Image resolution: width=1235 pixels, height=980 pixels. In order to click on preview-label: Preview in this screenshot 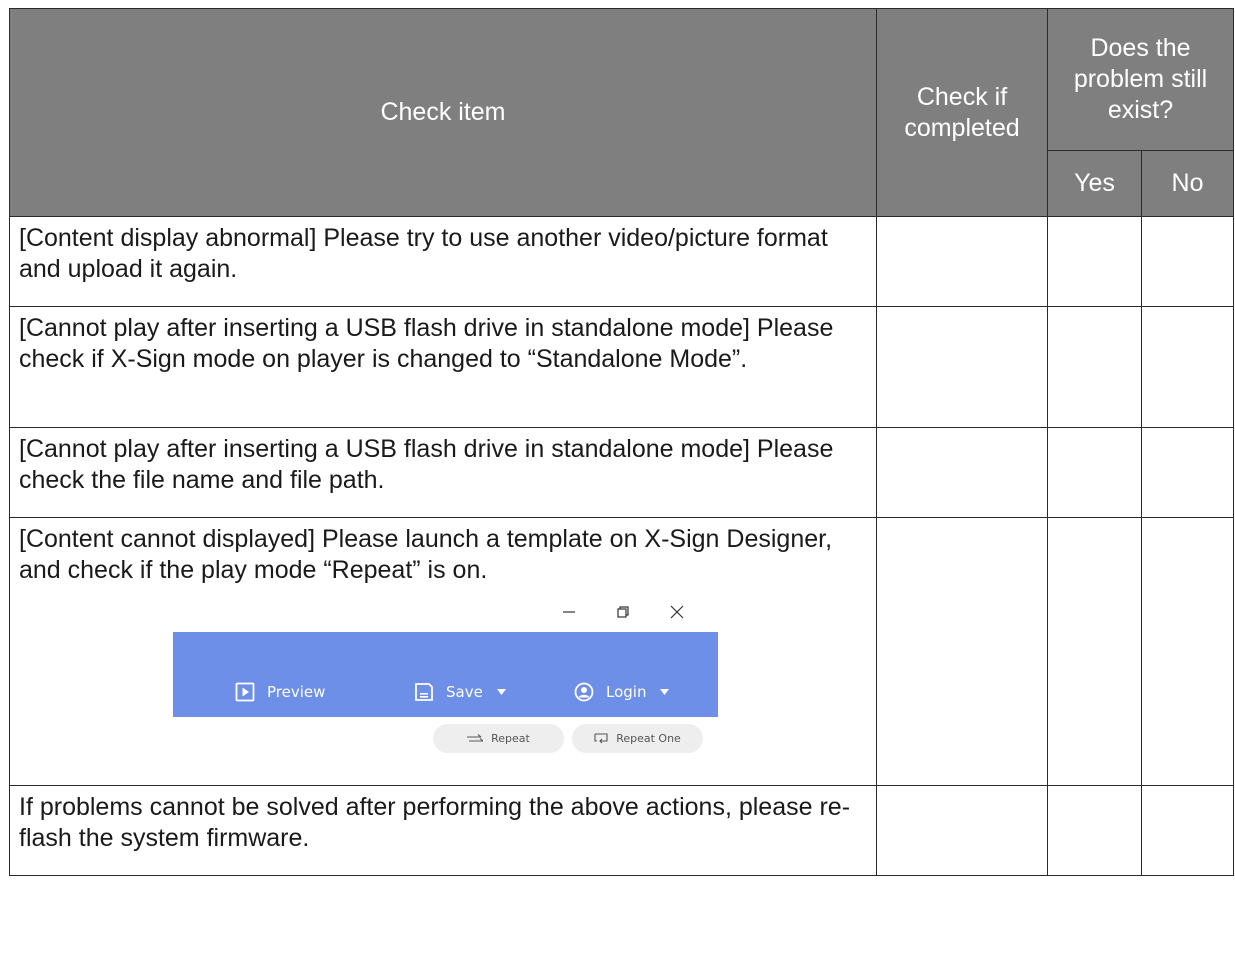, I will do `click(296, 691)`.